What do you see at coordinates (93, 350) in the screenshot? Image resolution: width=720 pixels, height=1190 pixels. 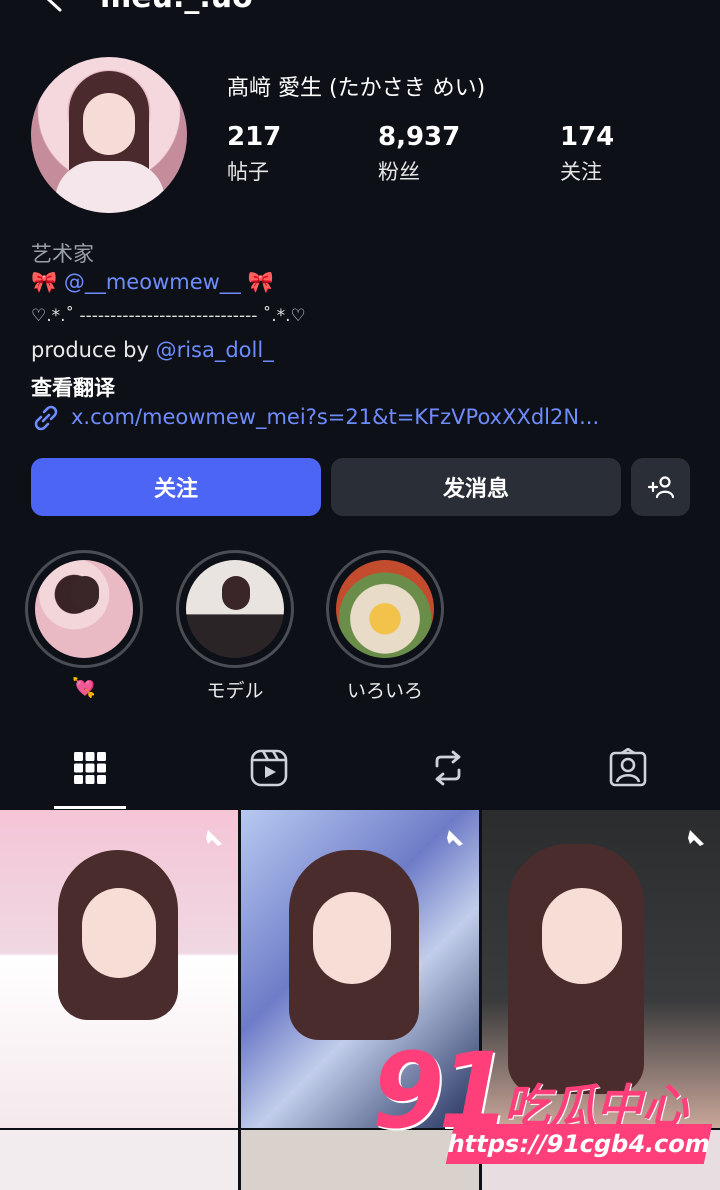 I see `bio-produce-prefix: produce by` at bounding box center [93, 350].